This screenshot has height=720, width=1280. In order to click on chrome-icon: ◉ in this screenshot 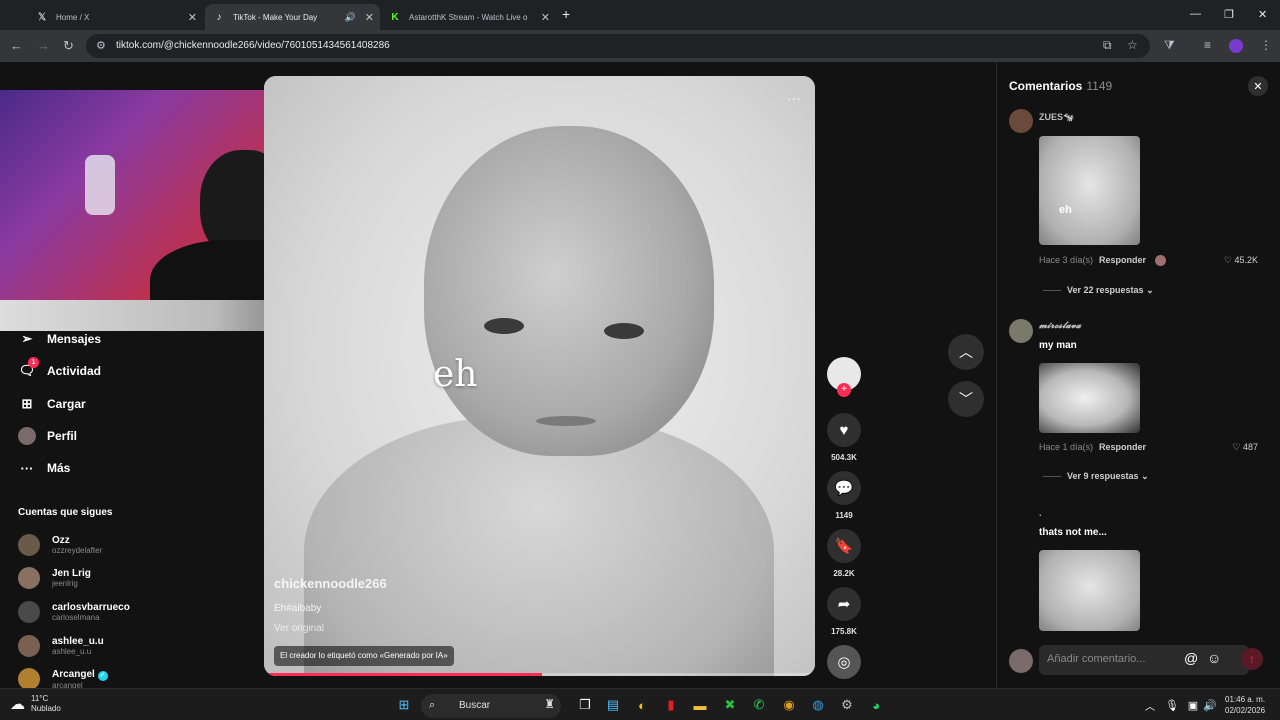, I will do `click(789, 705)`.